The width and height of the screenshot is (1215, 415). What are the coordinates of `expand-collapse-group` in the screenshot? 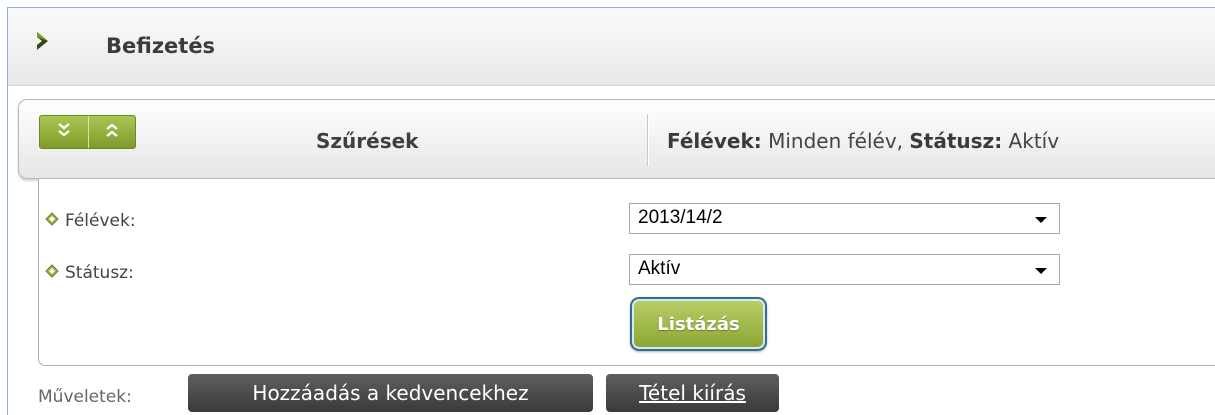 It's located at (87, 132).